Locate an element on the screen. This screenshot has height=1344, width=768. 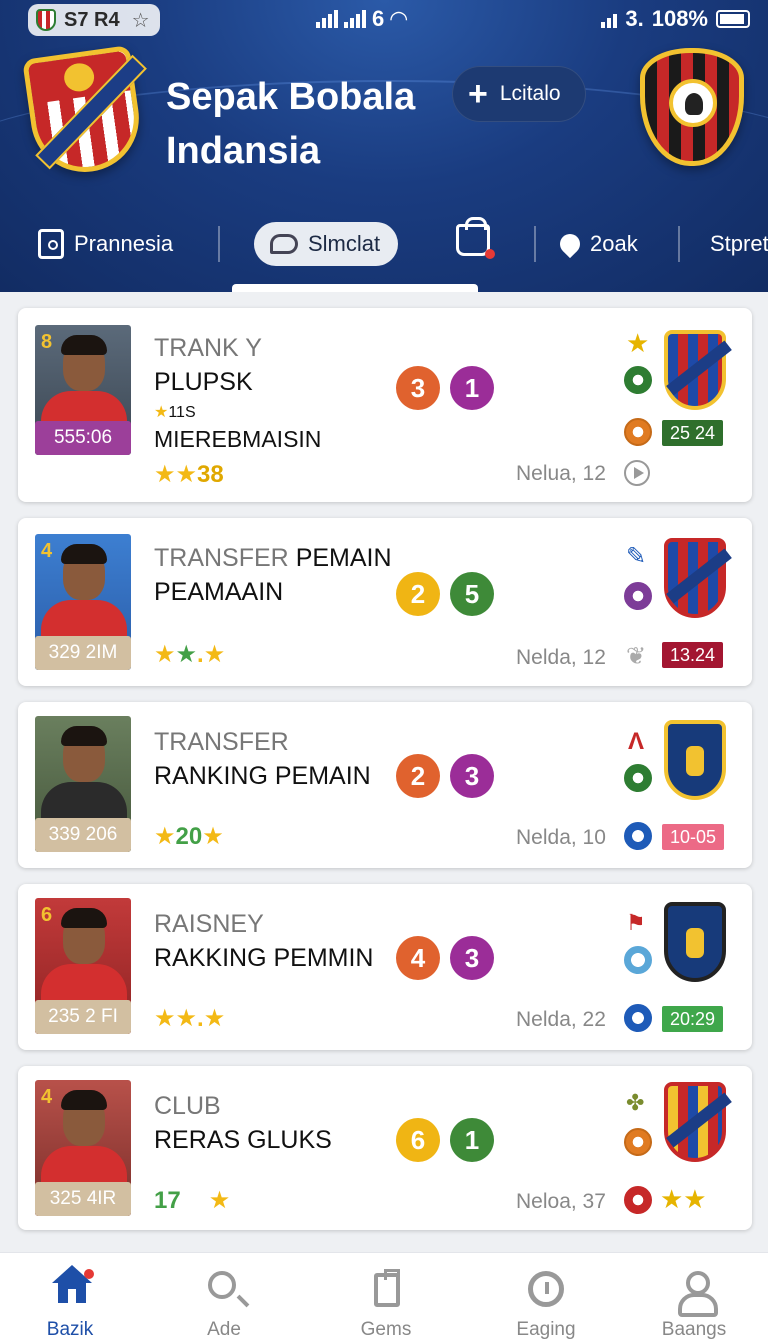
star-icon: ★★.★ is located at coordinates (190, 1018).